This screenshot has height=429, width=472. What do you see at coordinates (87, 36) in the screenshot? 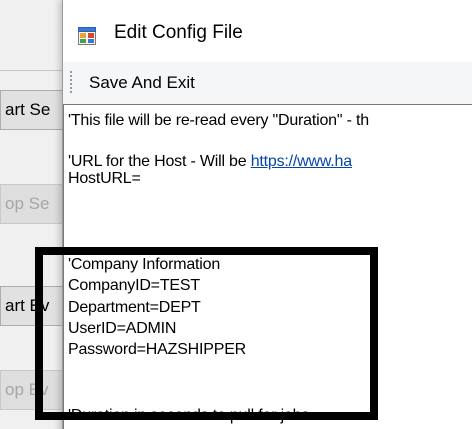
I see `application-window-icon` at bounding box center [87, 36].